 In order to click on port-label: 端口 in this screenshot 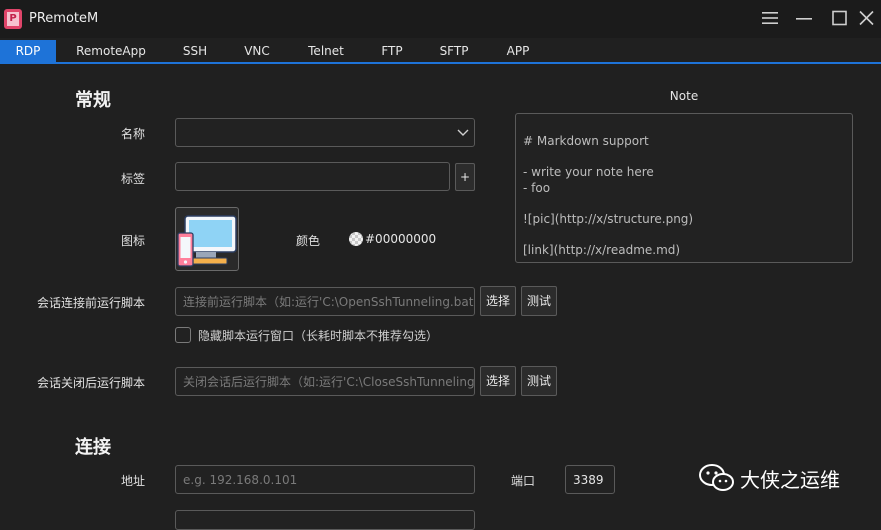, I will do `click(522, 481)`.